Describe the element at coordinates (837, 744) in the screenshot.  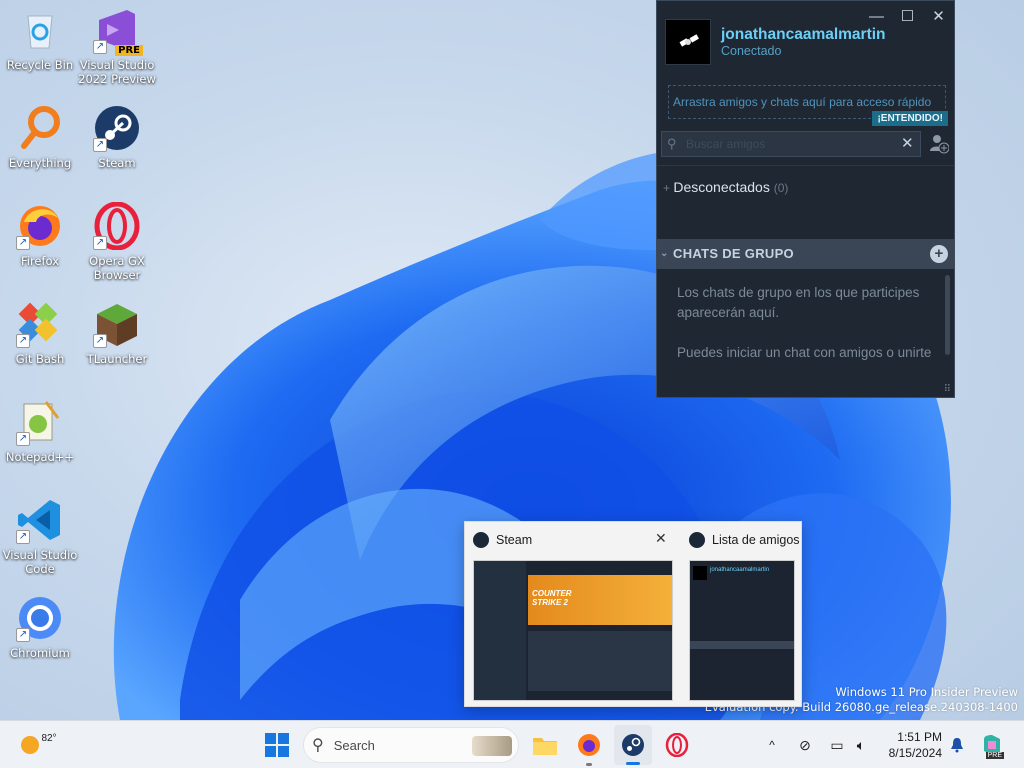
I see `display-icon: ▭` at that location.